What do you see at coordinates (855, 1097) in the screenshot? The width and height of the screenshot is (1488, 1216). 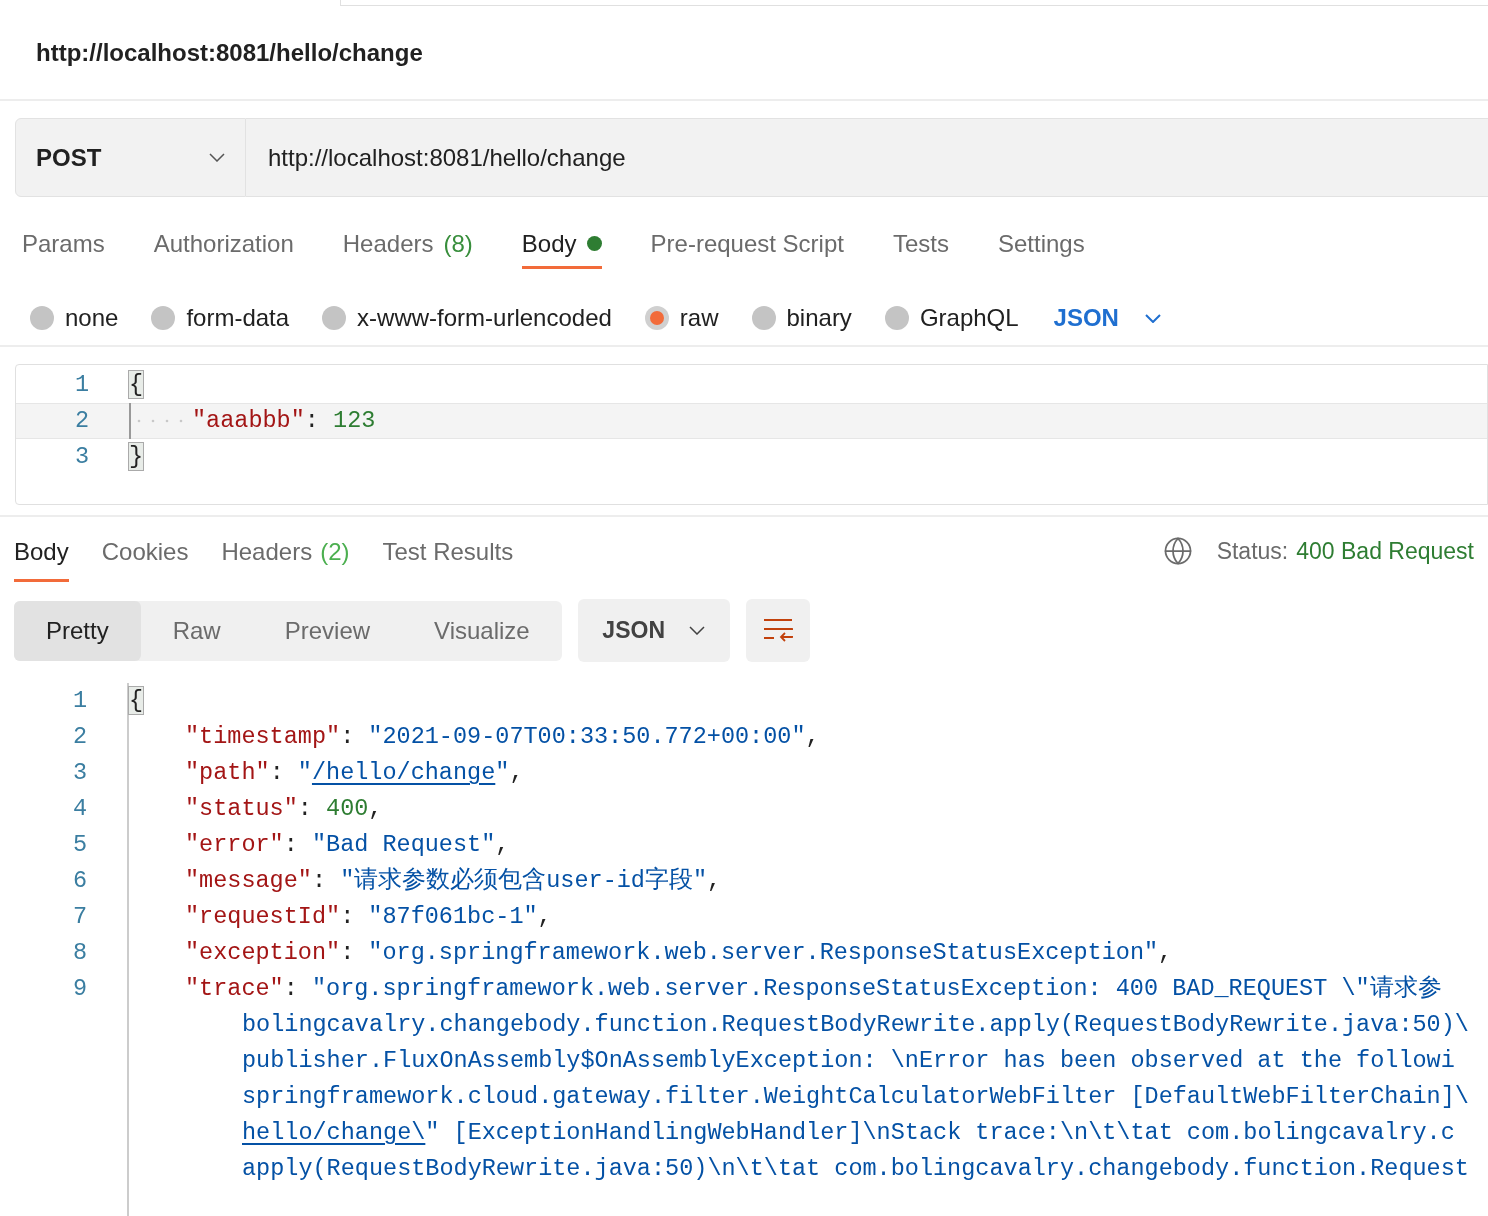 I see `code-line: springframework.cloud.gateway.filter.WeightCalculatorWebFilter [DefaultWebFilterChain]\` at bounding box center [855, 1097].